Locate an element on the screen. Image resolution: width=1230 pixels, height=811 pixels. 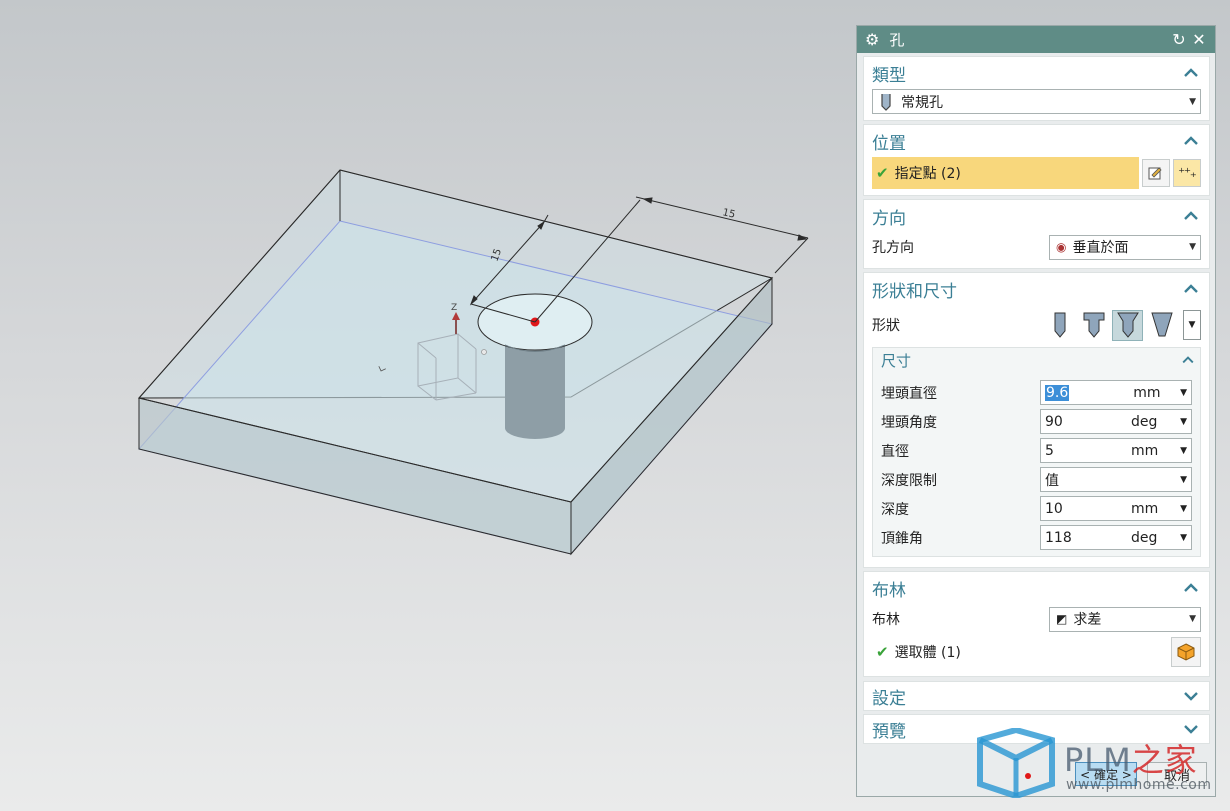
hole-type-select: 常規孔 ▼ is located at coordinates (1036, 101).